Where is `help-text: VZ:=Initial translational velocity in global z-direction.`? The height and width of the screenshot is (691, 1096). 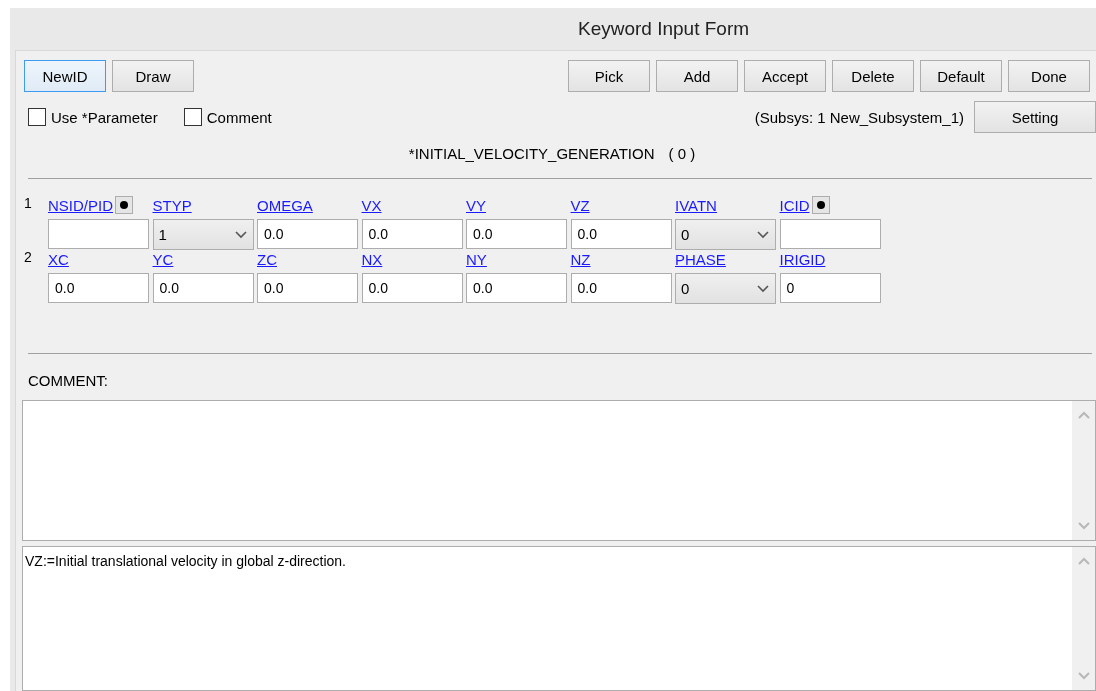
help-text: VZ:=Initial translational velocity in global z-direction. is located at coordinates (185, 561).